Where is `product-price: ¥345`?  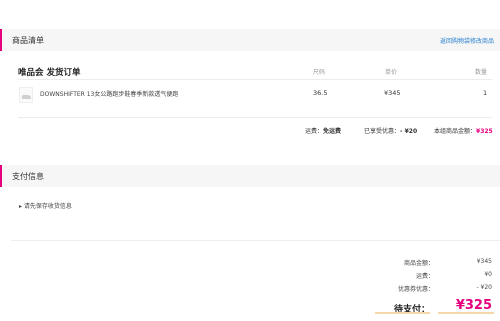 product-price: ¥345 is located at coordinates (392, 93).